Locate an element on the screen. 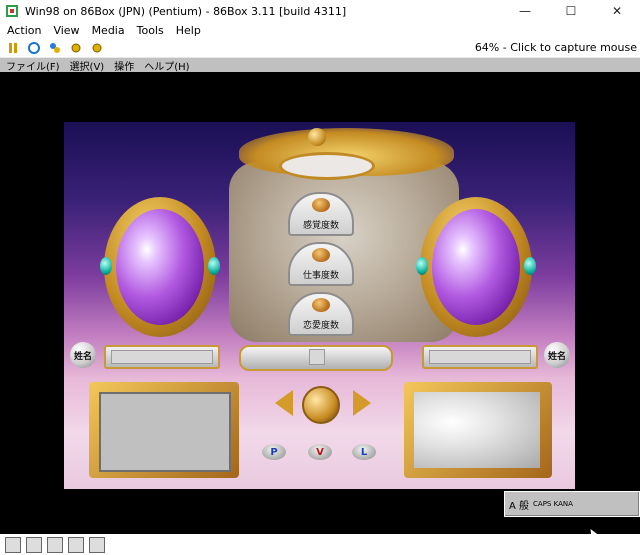  floppy-icon is located at coordinates (13, 544).